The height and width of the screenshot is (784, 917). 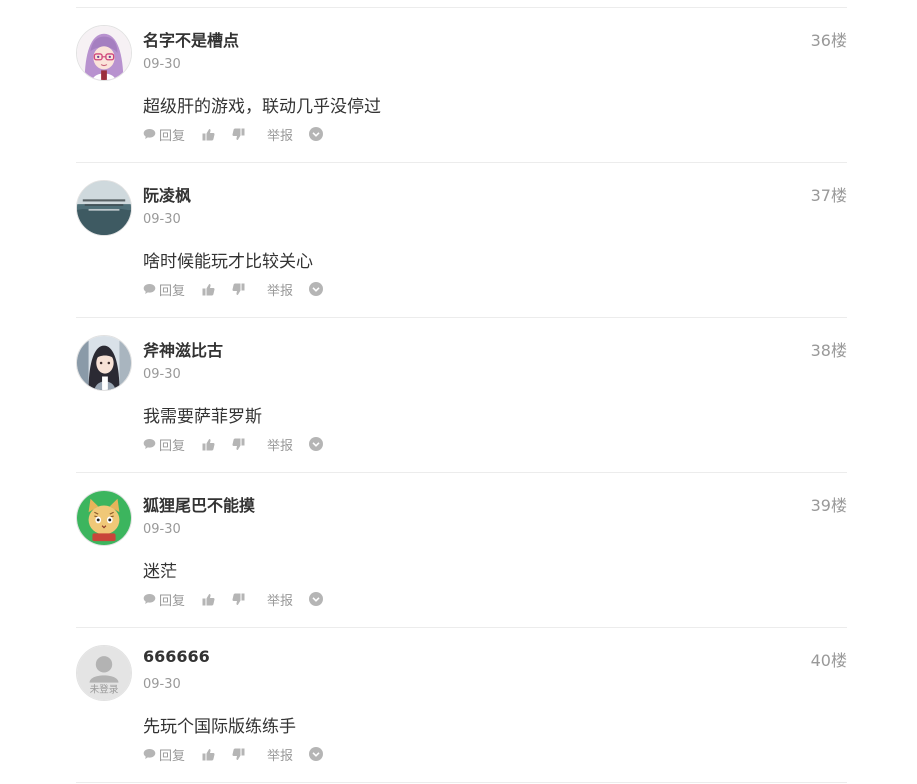 I want to click on floor-number: 37楼, so click(x=828, y=195).